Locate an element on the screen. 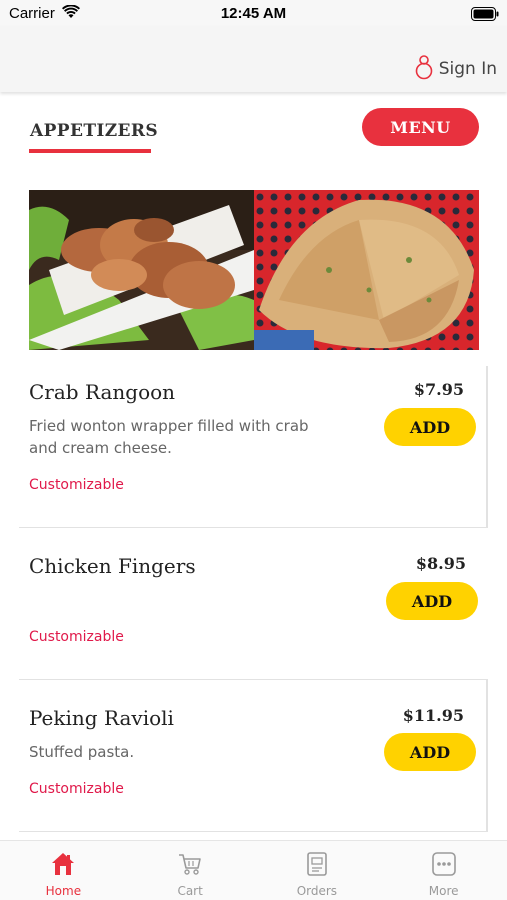  tab-orders: Orders is located at coordinates (317, 870).